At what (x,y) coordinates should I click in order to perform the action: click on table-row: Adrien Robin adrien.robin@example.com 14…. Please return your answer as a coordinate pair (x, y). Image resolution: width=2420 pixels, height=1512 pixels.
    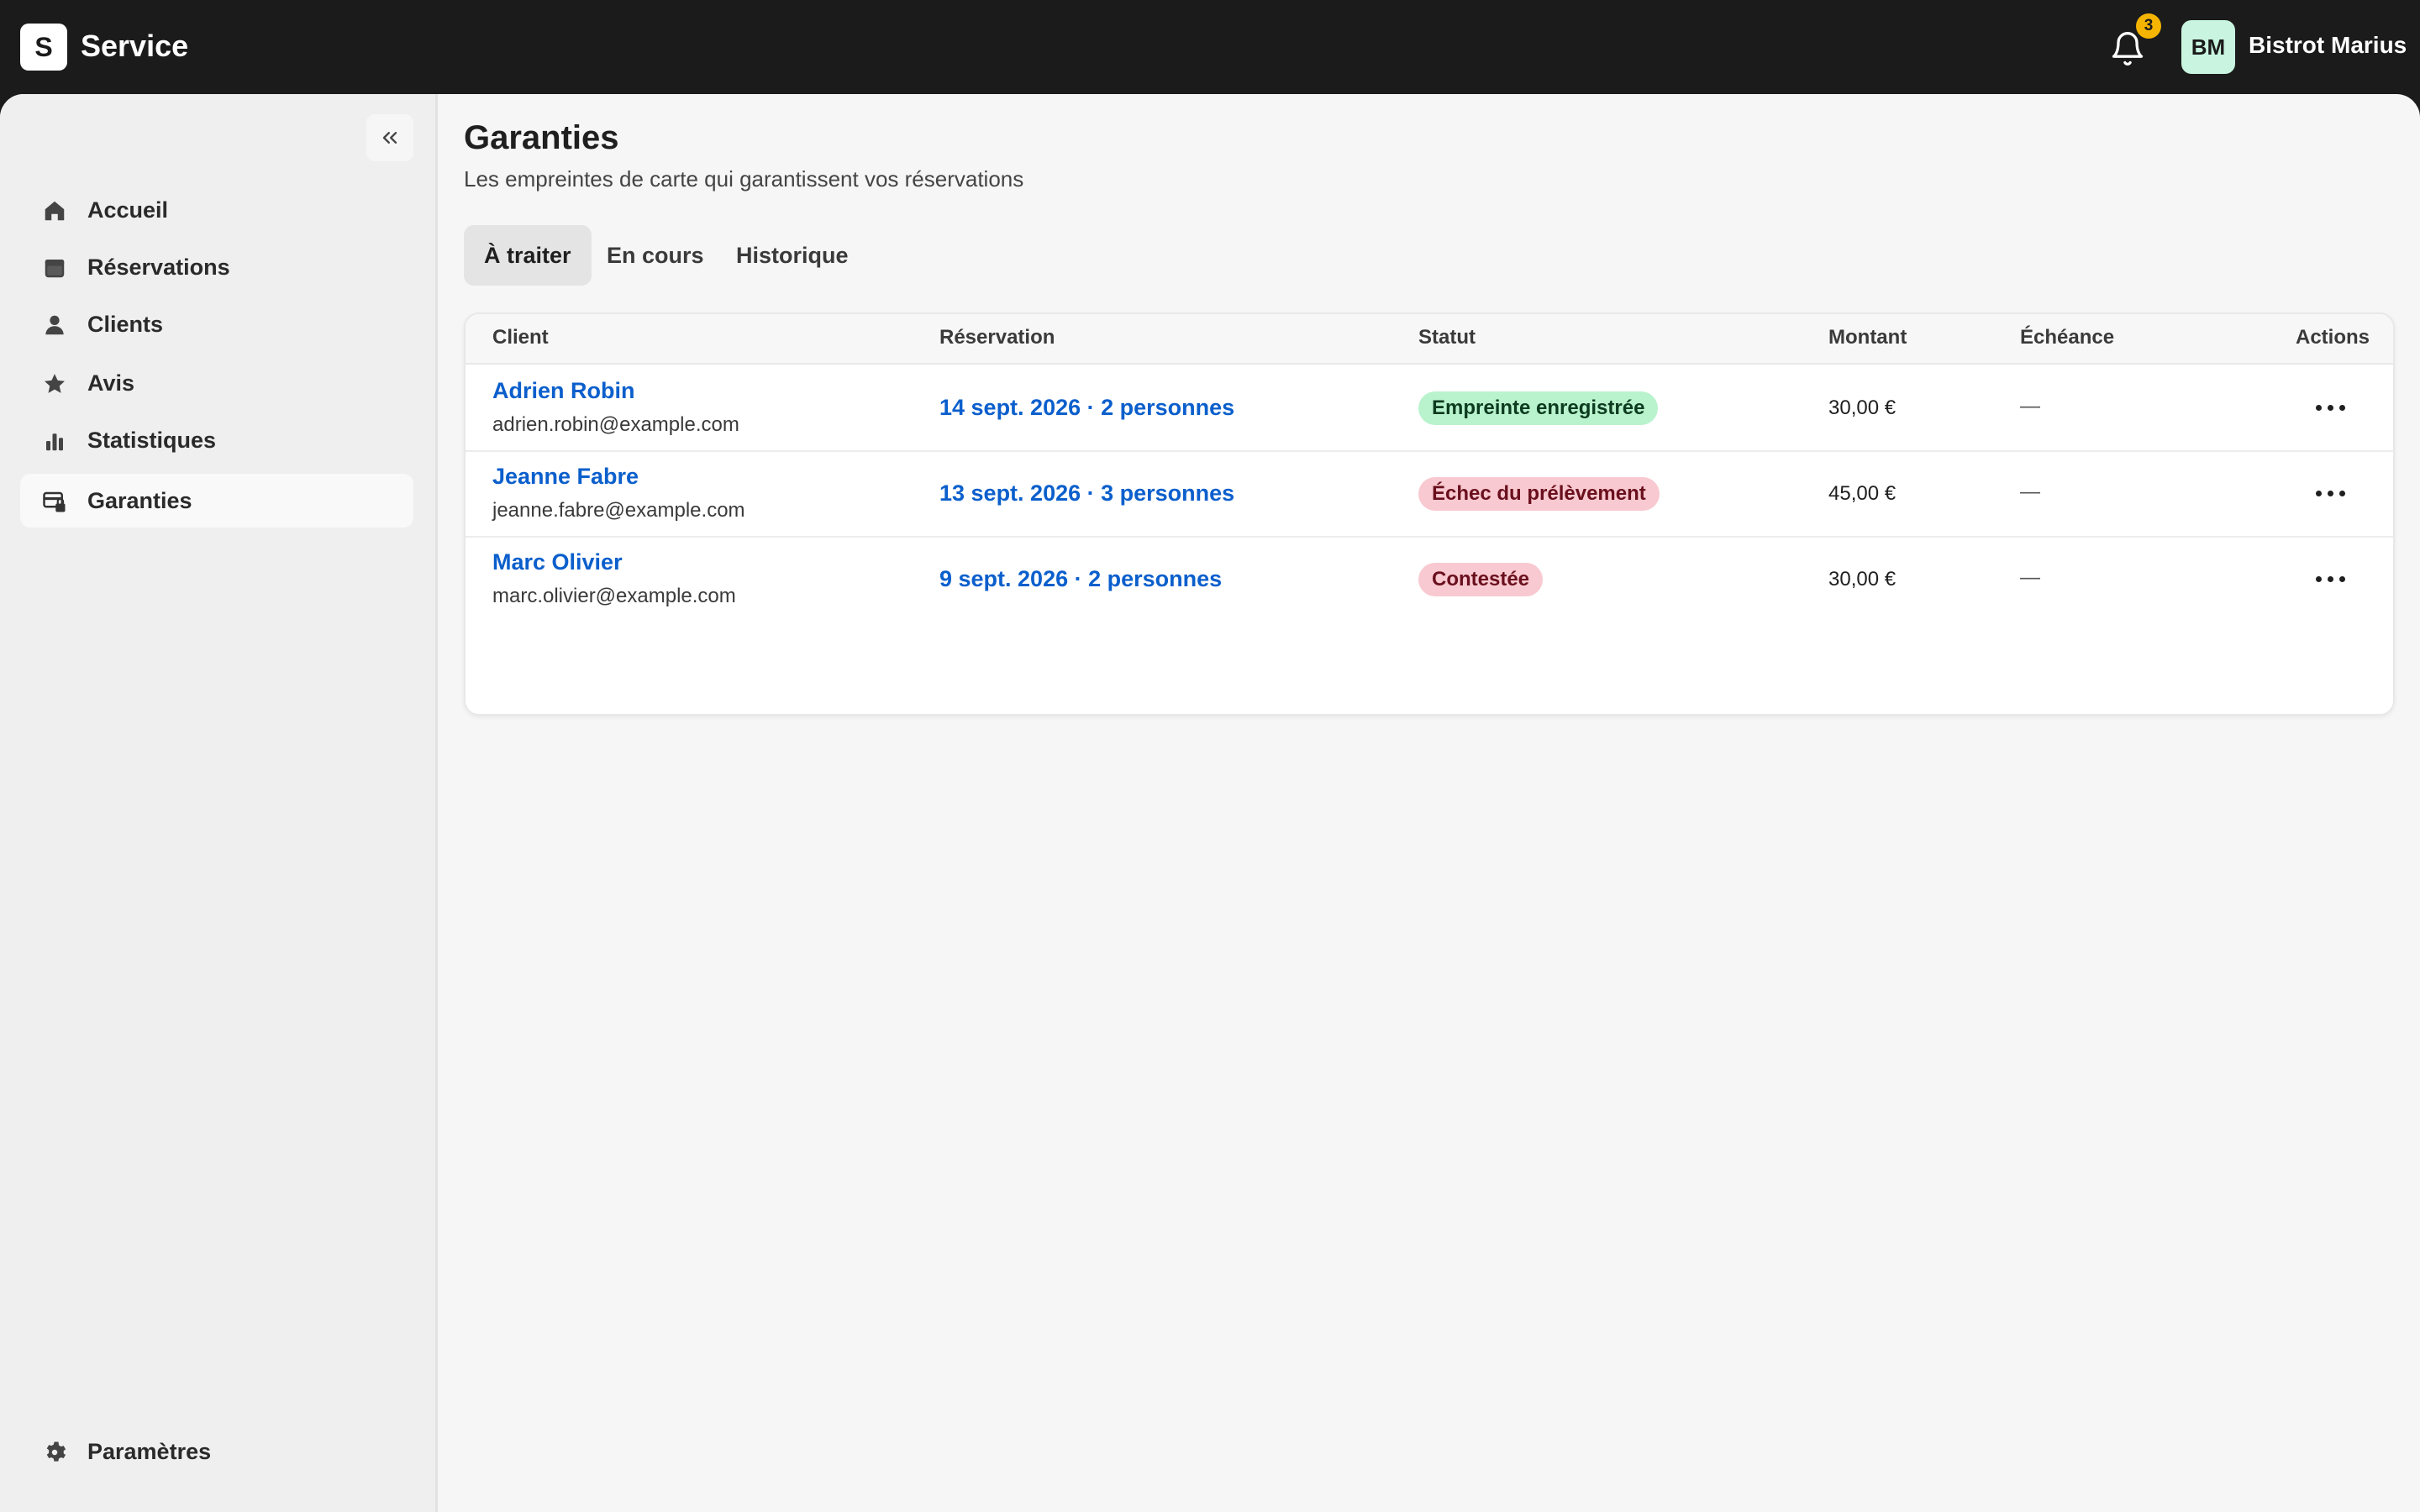
    Looking at the image, I should click on (1429, 408).